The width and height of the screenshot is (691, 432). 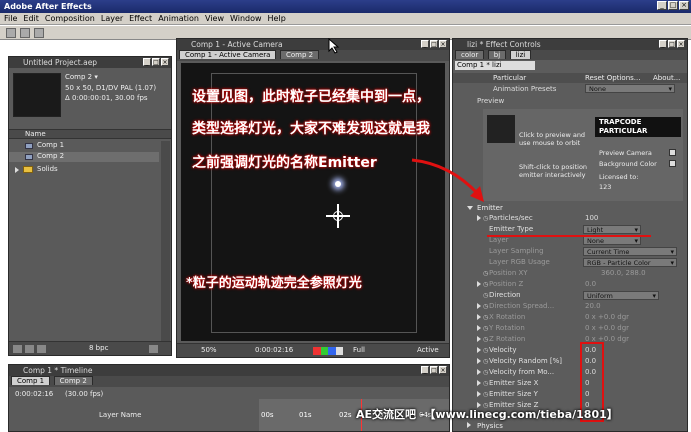 What do you see at coordinates (630, 88) in the screenshot?
I see `animation-presets-select: None` at bounding box center [630, 88].